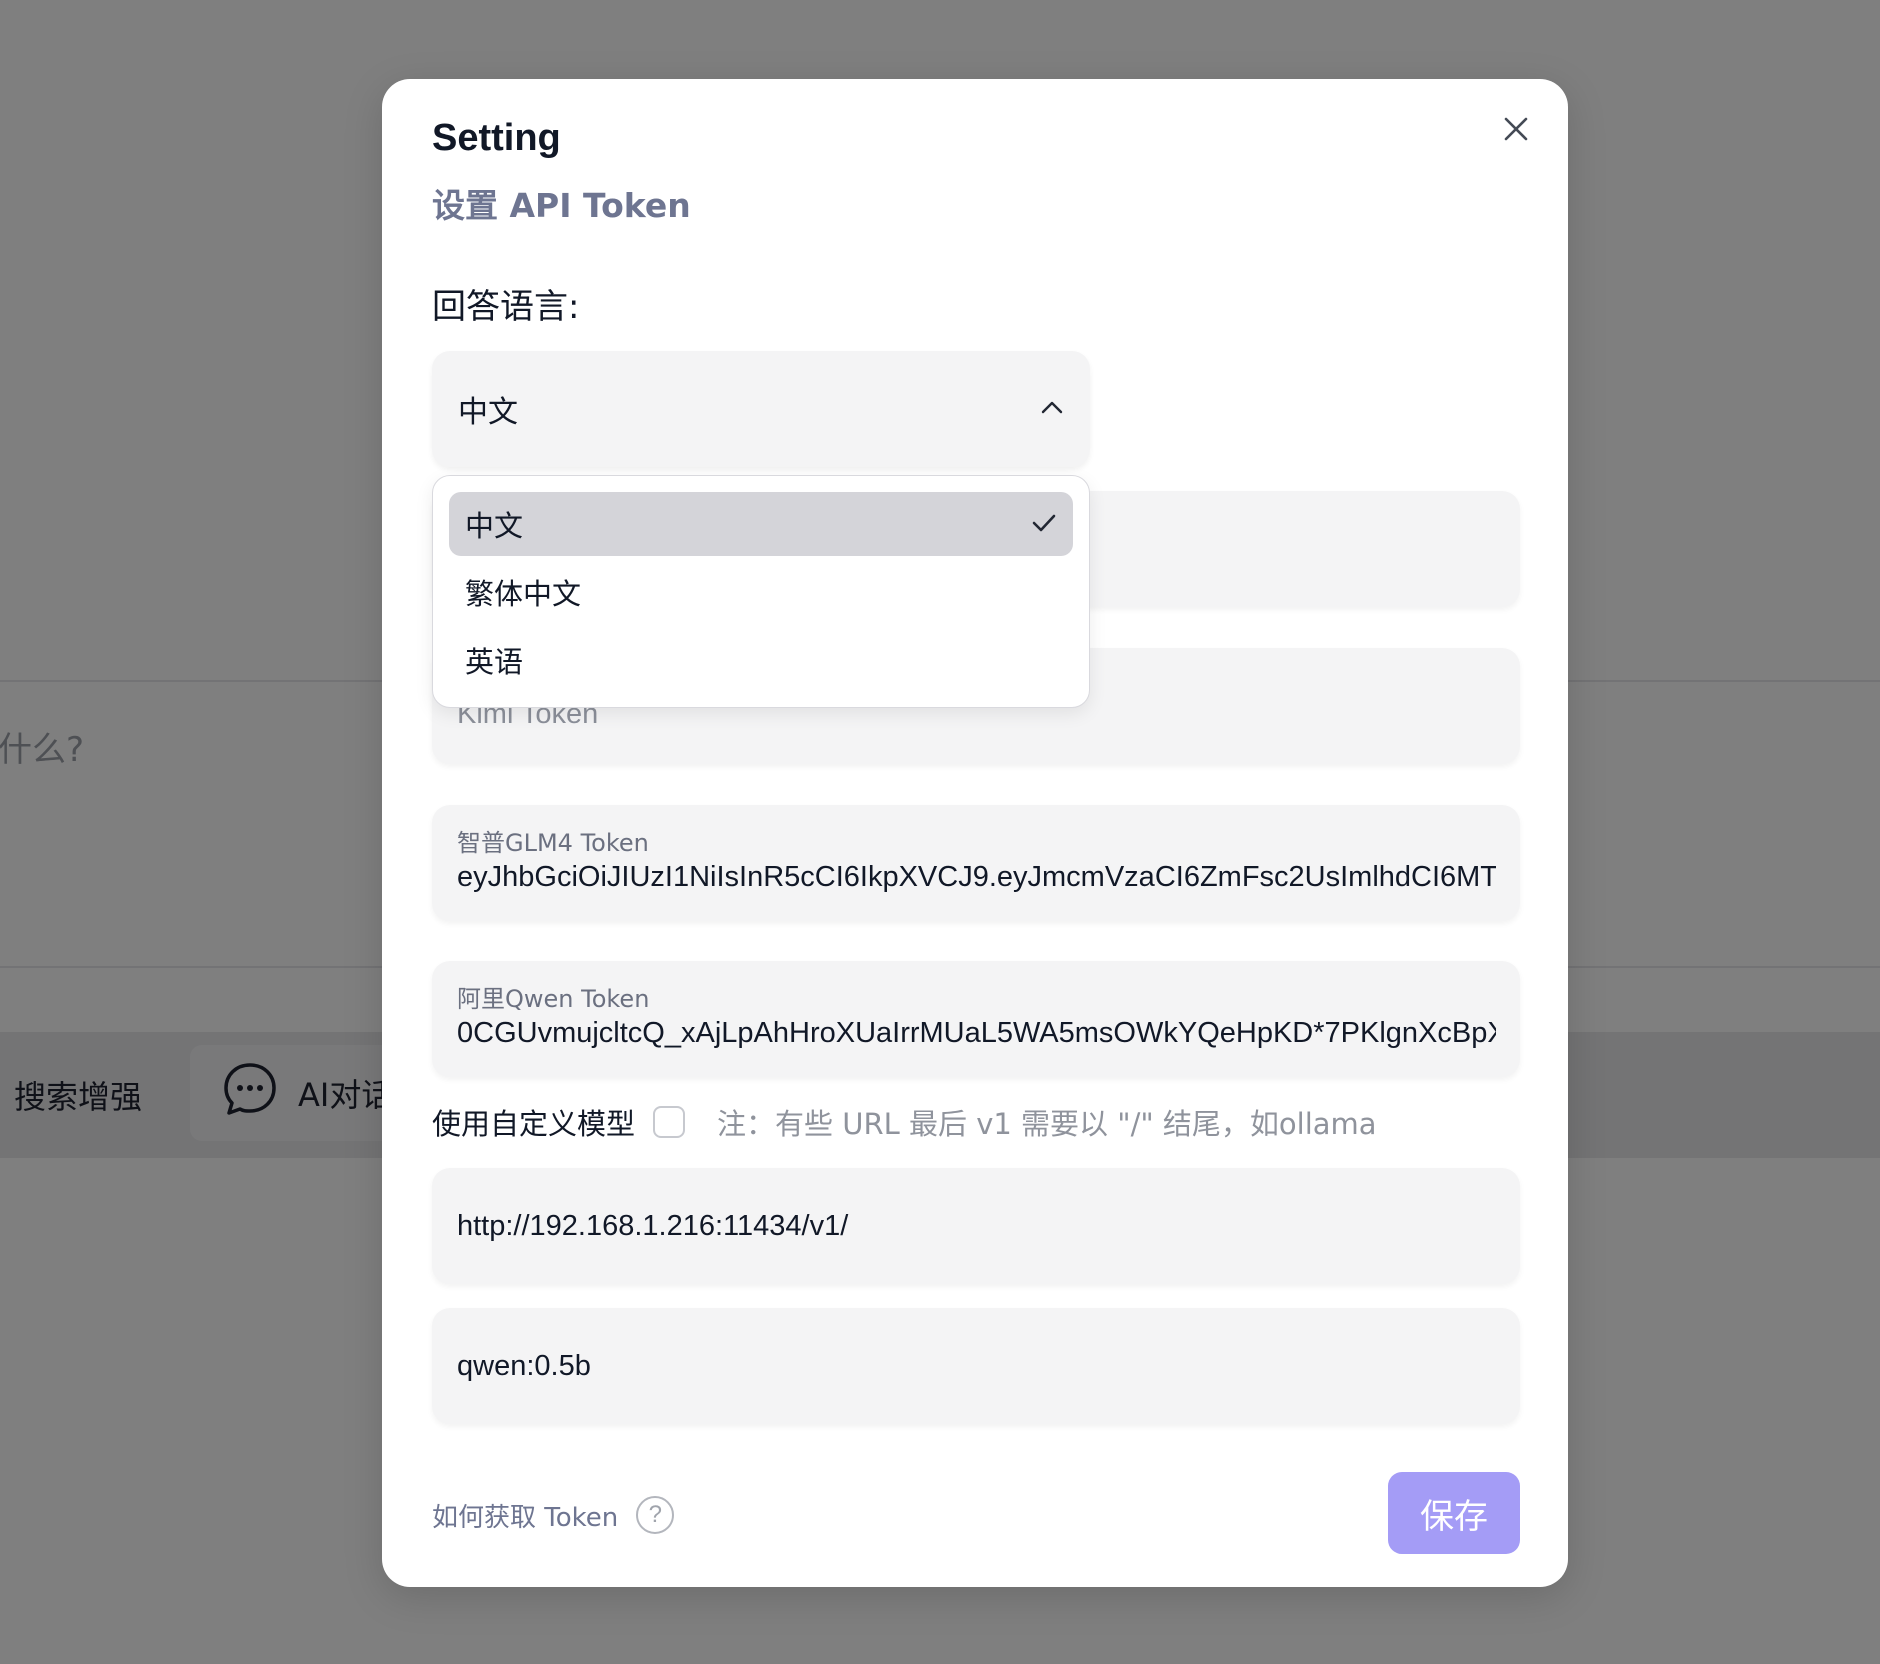 This screenshot has height=1664, width=1880. I want to click on language-dropdown: 中文 繁体中文 英语, so click(761, 591).